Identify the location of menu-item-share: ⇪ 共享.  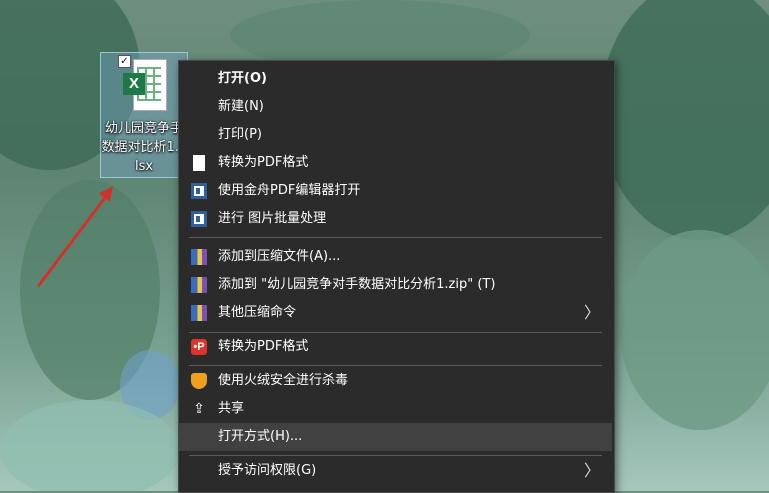
(395, 409).